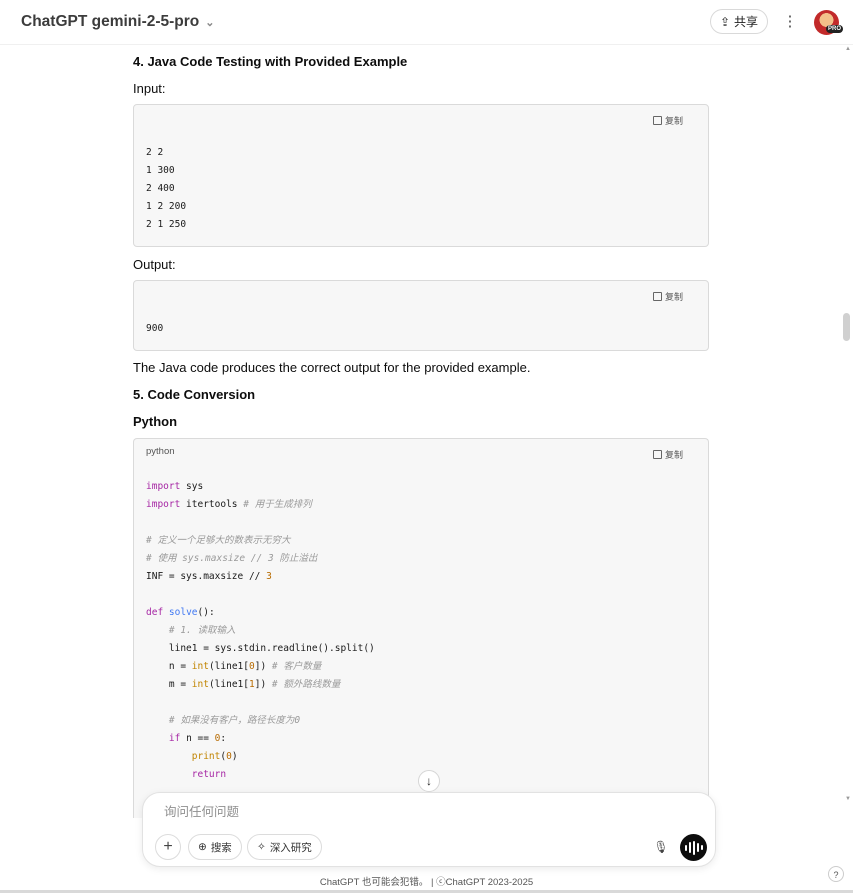 The width and height of the screenshot is (853, 893). What do you see at coordinates (746, 22) in the screenshot?
I see `share-label: 共享` at bounding box center [746, 22].